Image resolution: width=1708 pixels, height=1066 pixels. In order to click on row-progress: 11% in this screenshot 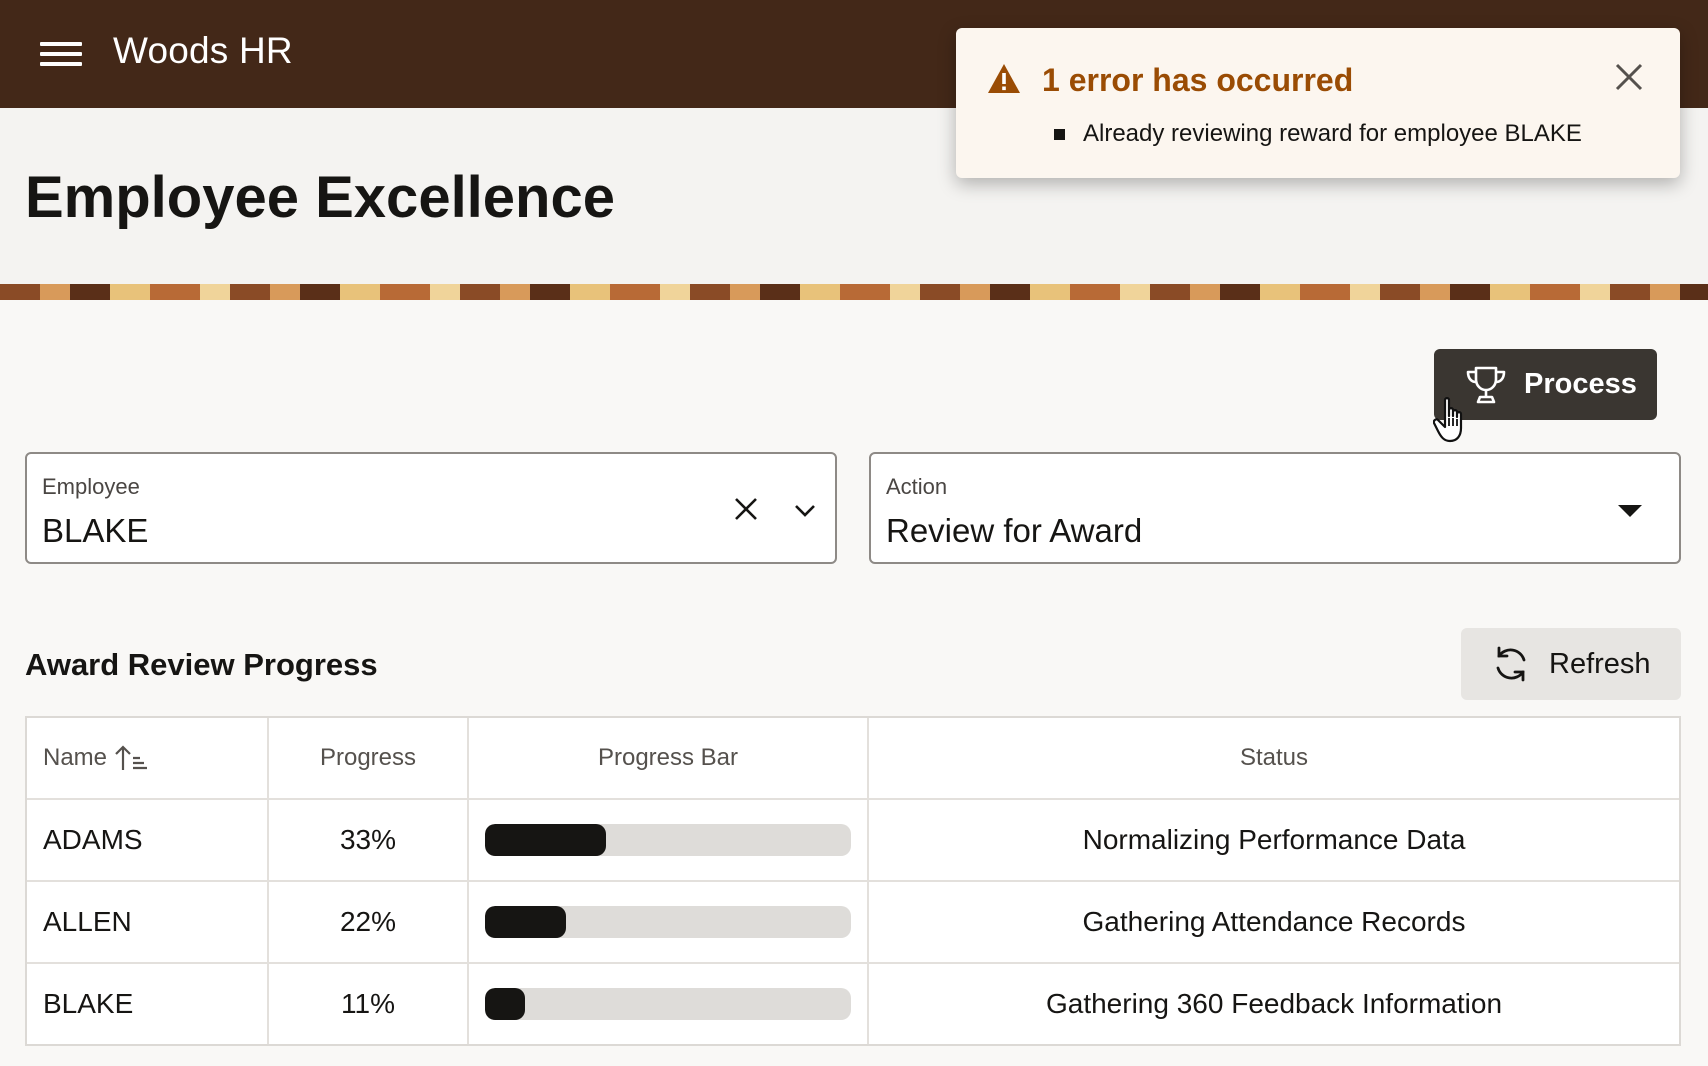, I will do `click(367, 1004)`.